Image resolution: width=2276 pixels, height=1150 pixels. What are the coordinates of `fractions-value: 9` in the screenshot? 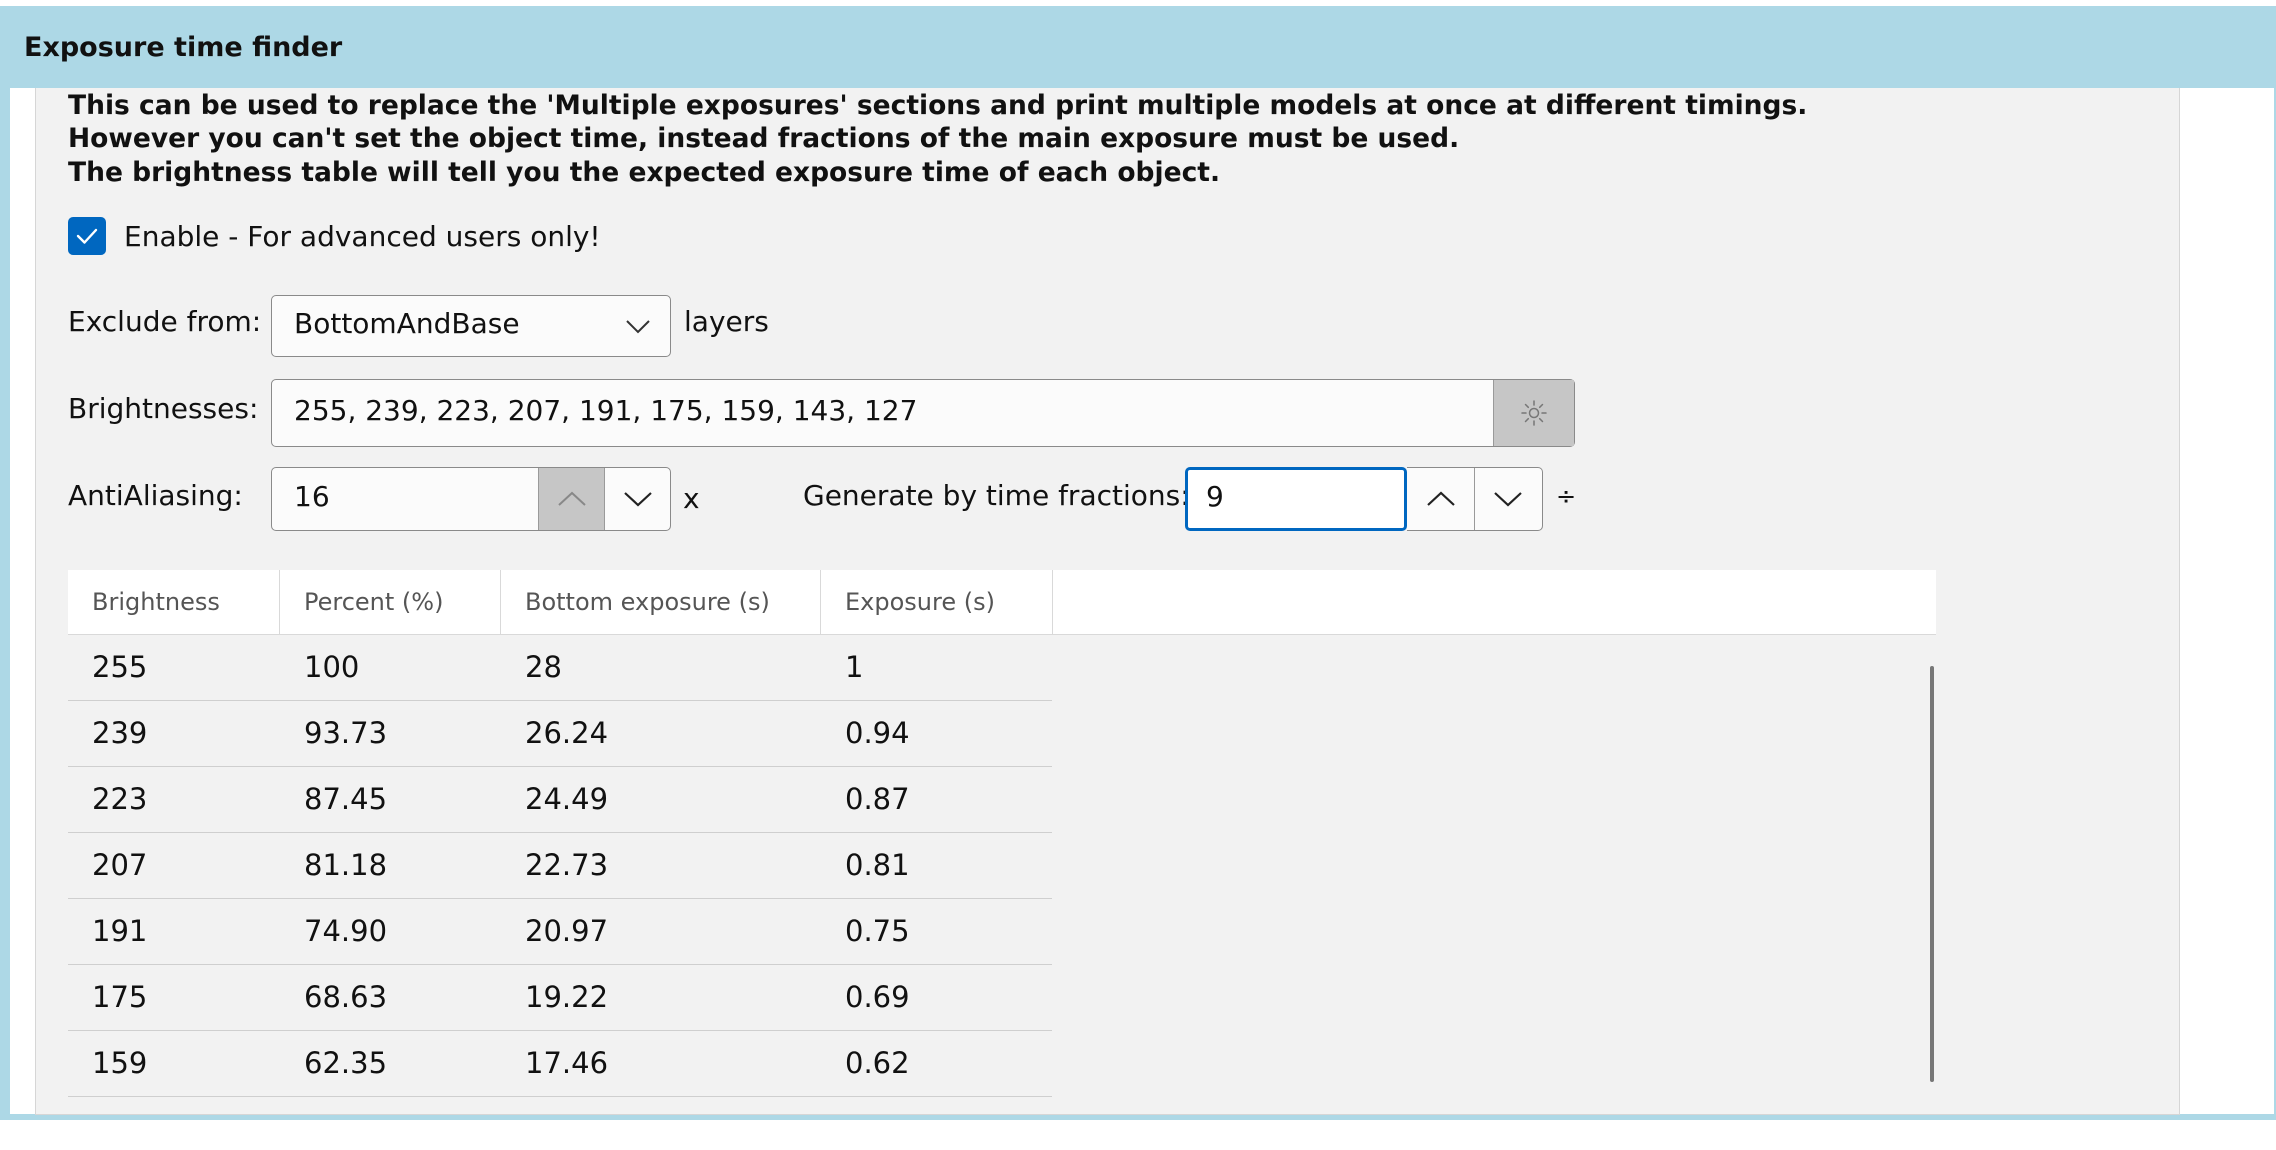 It's located at (1215, 496).